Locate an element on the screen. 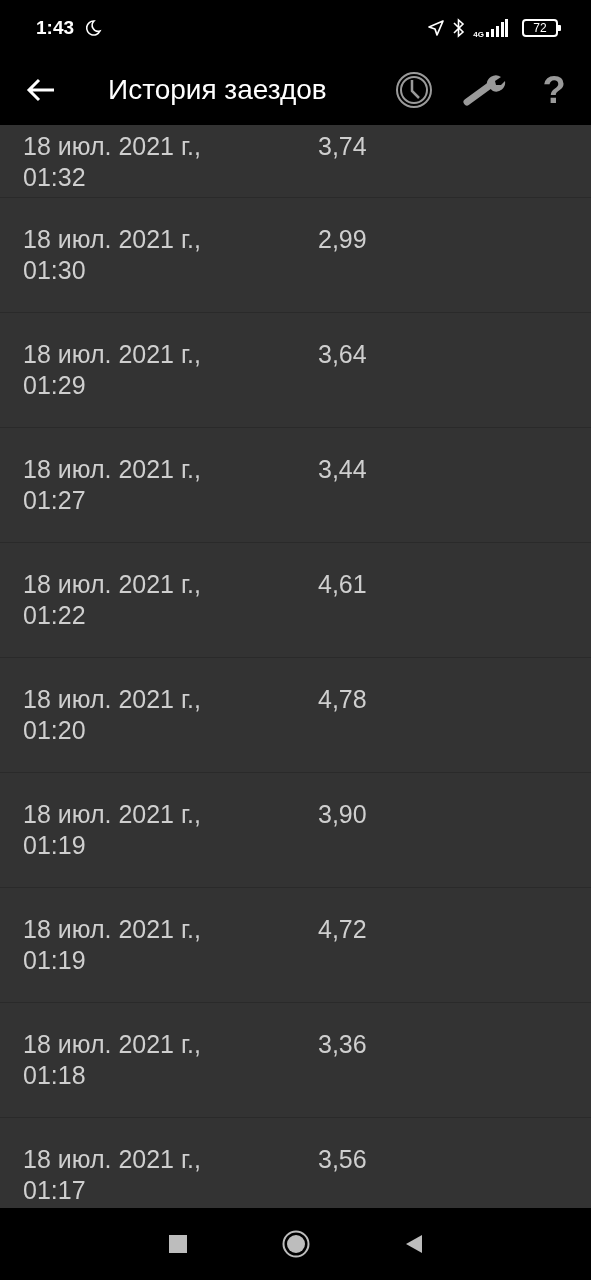 The width and height of the screenshot is (591, 1280). clock-time: 1:43 is located at coordinates (55, 27).